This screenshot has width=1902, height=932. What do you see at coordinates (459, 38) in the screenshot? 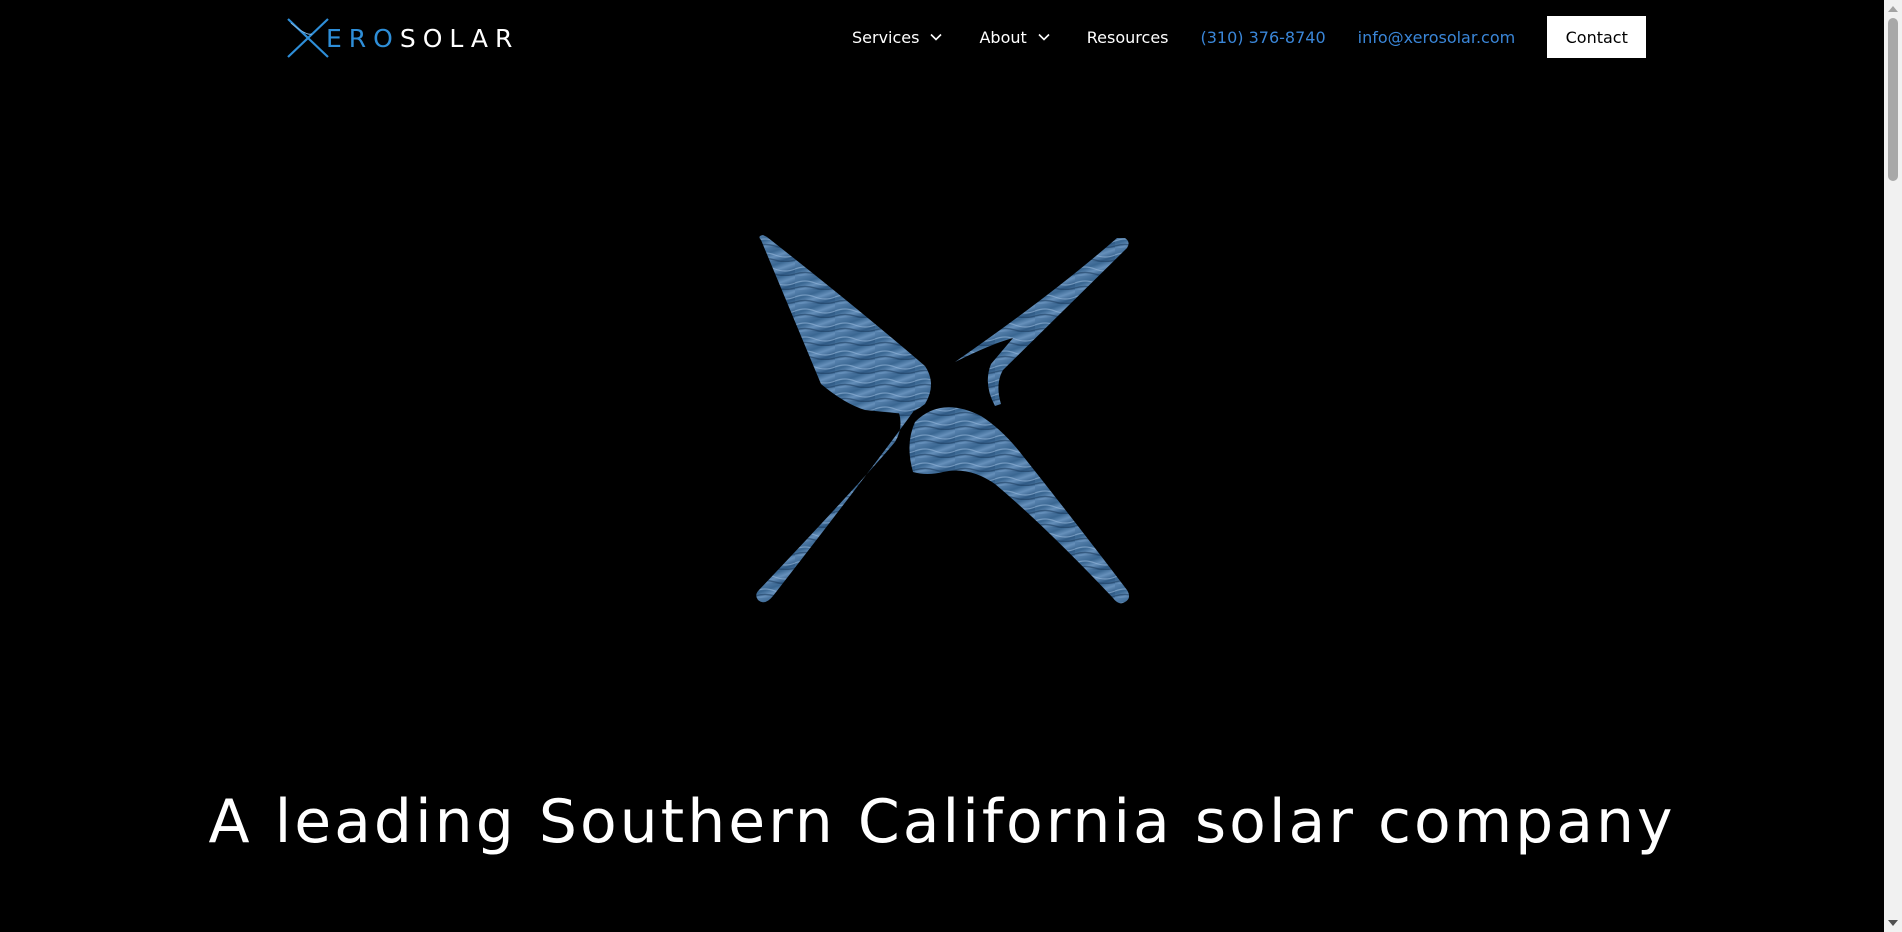
I see `logo-solar: SOLAR` at bounding box center [459, 38].